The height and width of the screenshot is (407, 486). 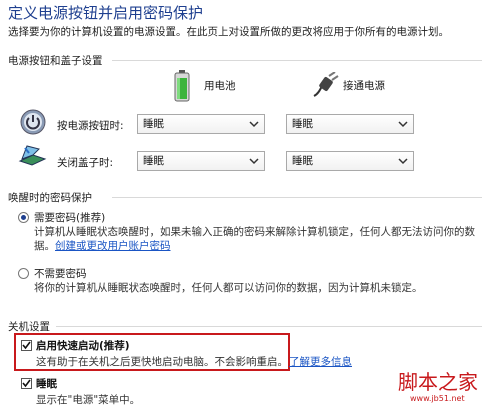 I want to click on no-password-desc: 将你的计算机从睡眠状态唤醒时，任何人都可以访问你的数据，因为计算机未锁定。, so click(x=228, y=288).